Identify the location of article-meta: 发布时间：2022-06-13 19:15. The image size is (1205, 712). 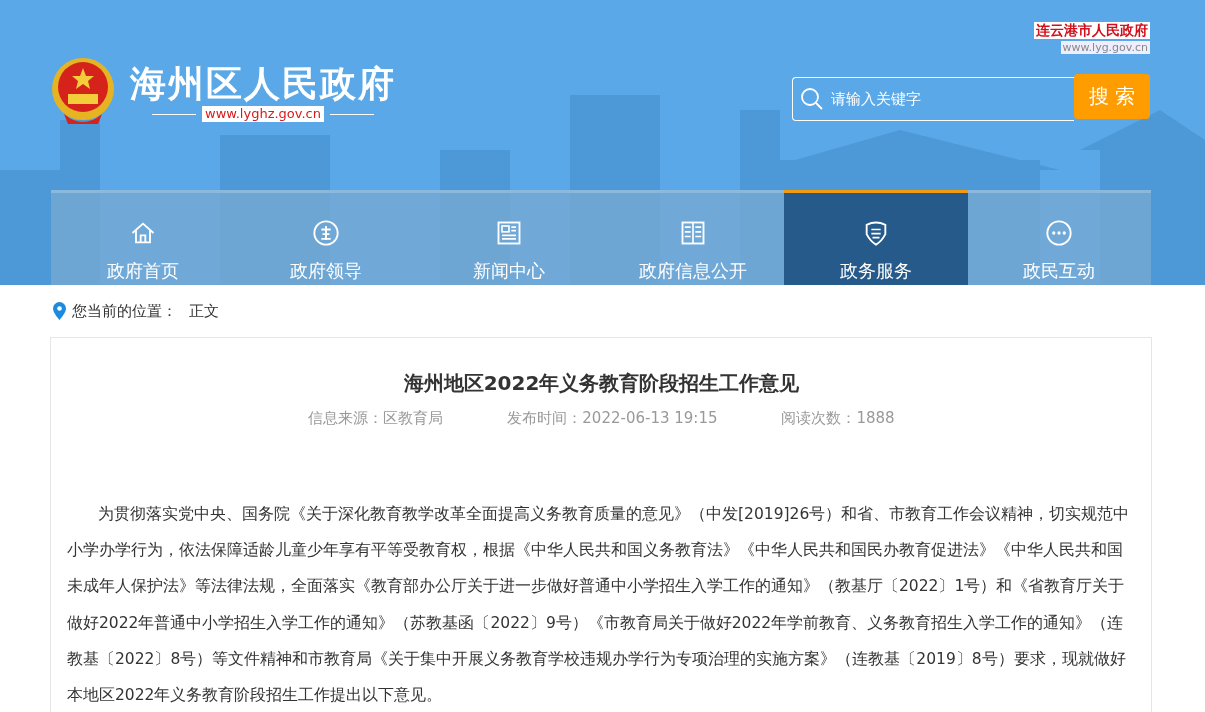
(612, 418).